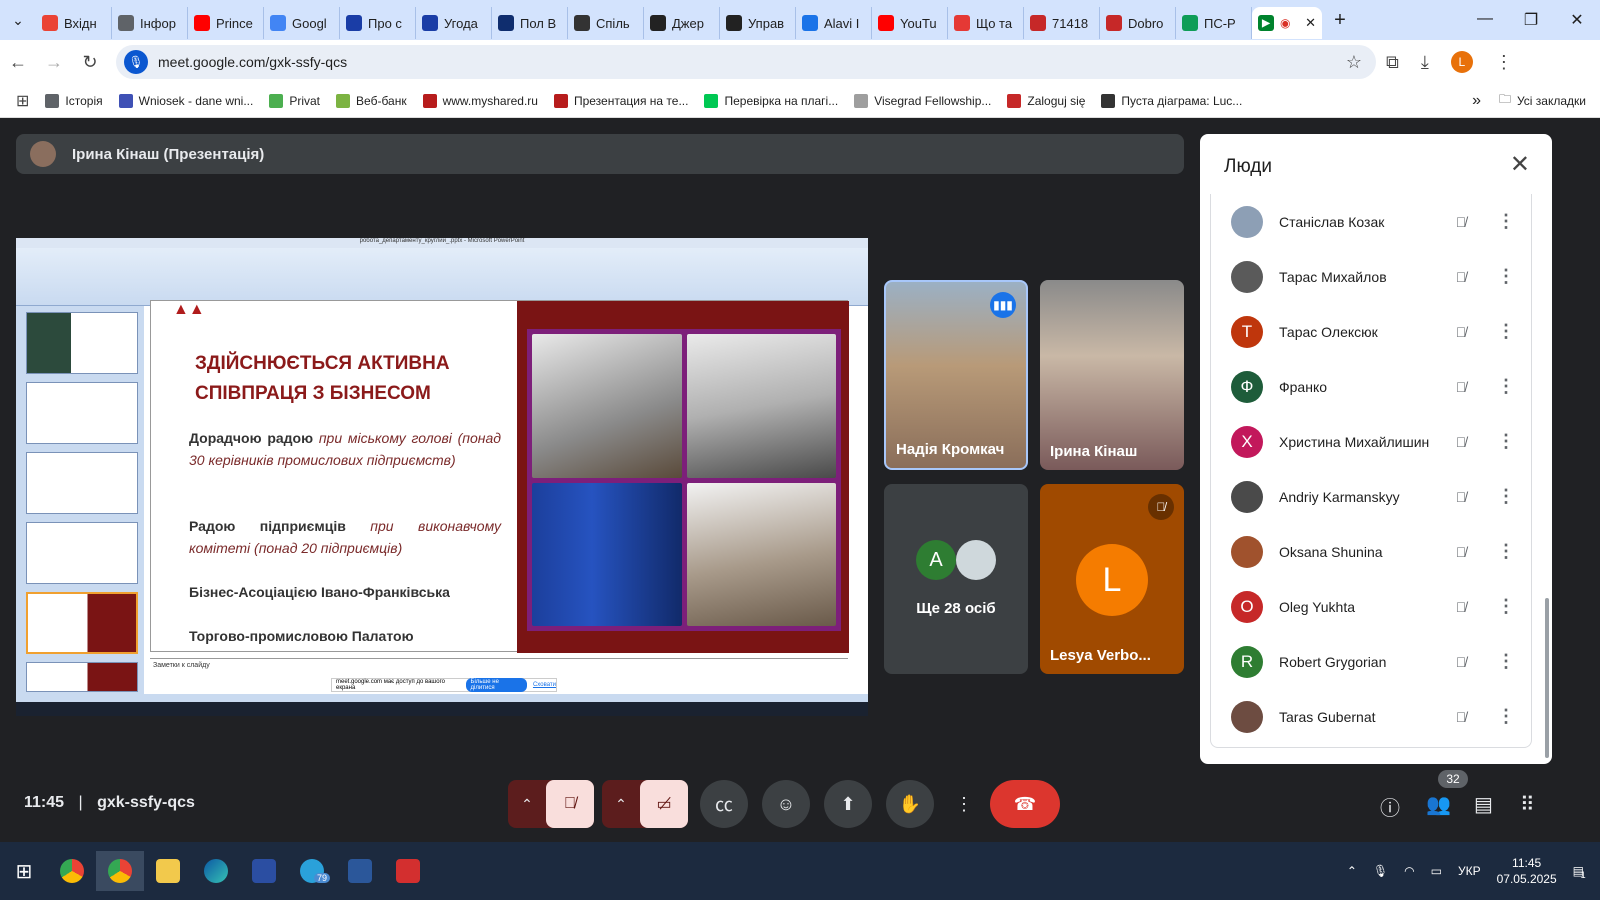  Describe the element at coordinates (758, 23) in the screenshot. I see `tab-item: Управ` at that location.